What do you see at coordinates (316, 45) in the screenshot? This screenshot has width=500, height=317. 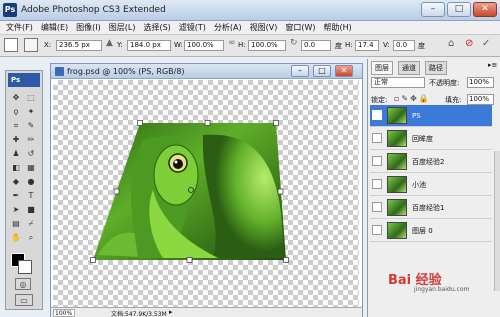 I see `angle-field: 0.0` at bounding box center [316, 45].